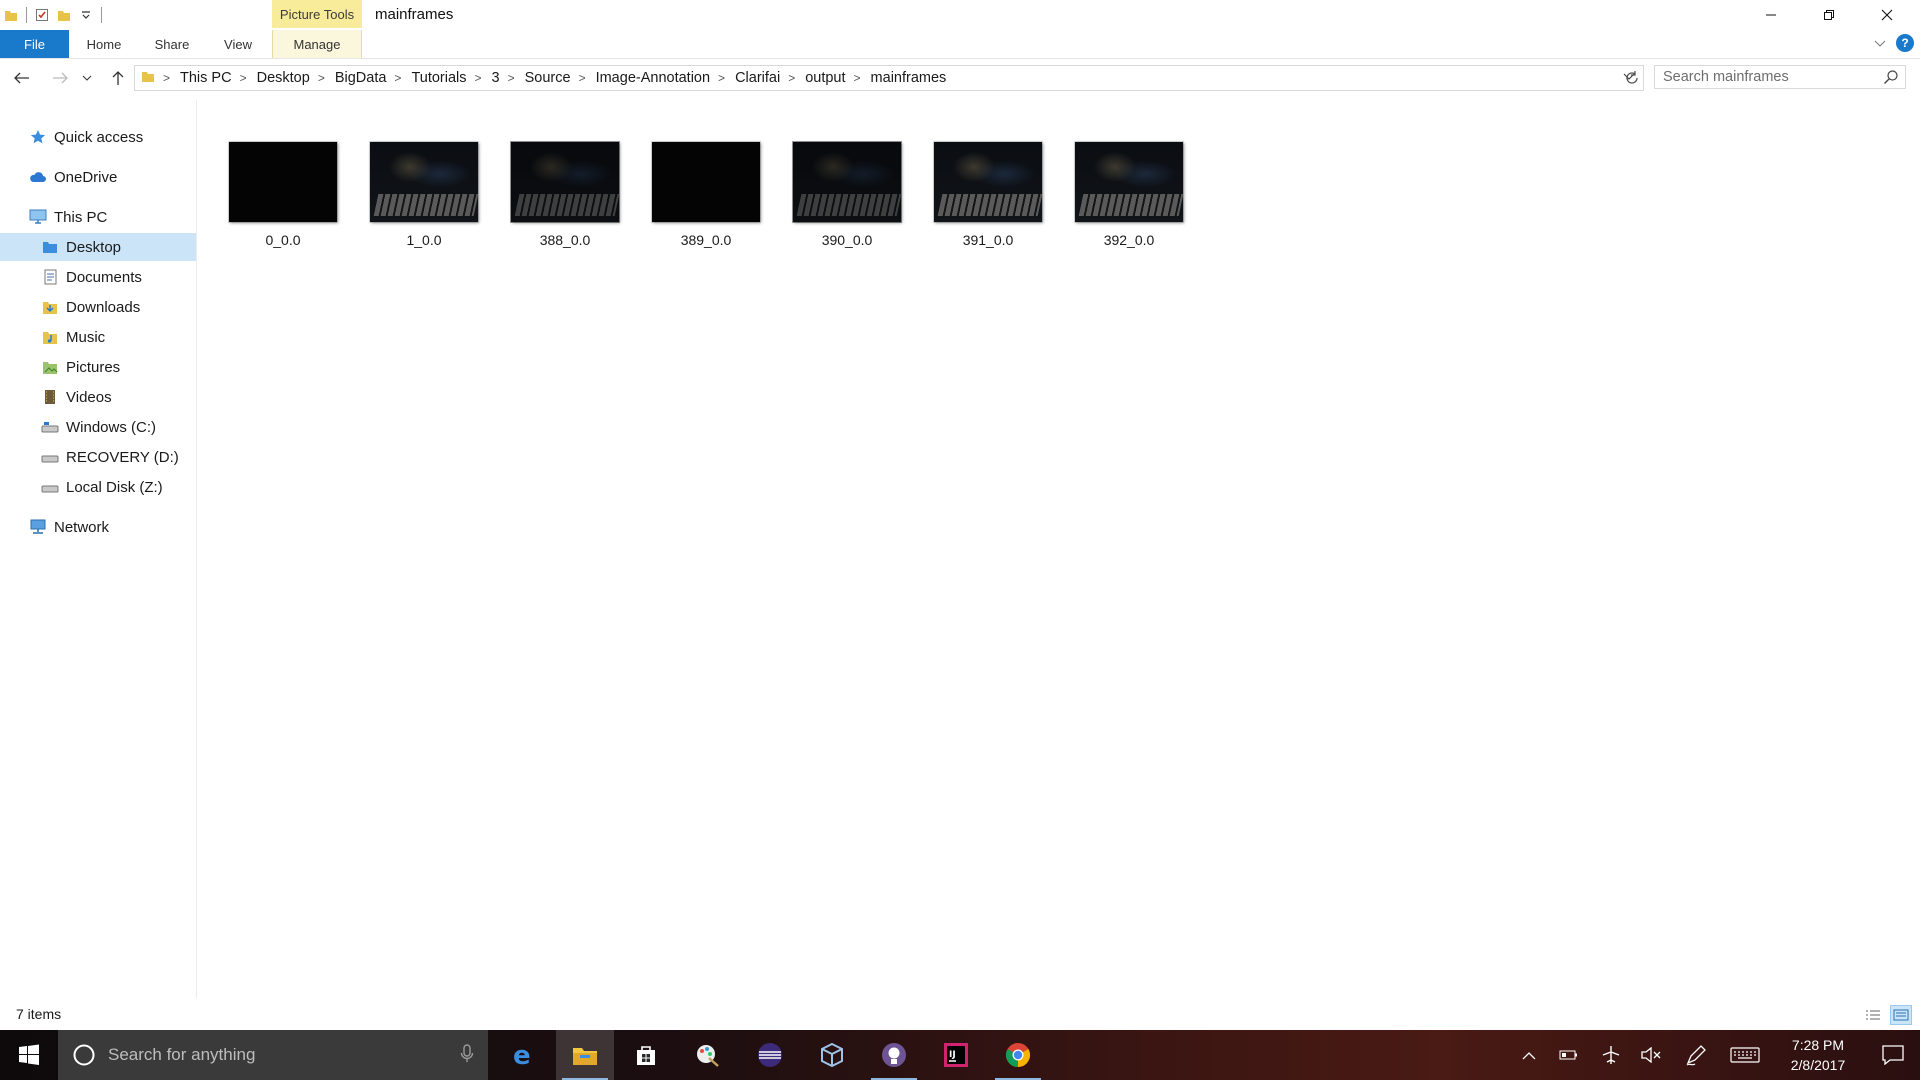  Describe the element at coordinates (115, 277) in the screenshot. I see `sidebar-item-documents: Documents` at that location.